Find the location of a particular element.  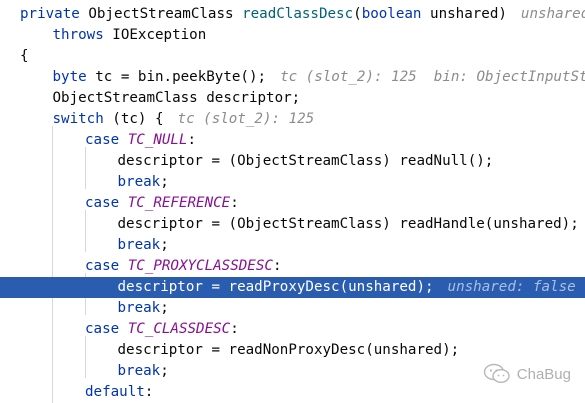

code-token: { is located at coordinates (24, 56).